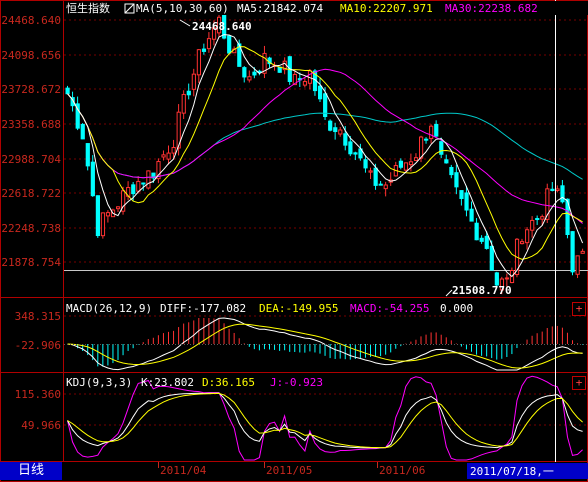 The width and height of the screenshot is (588, 482). Describe the element at coordinates (38, 331) in the screenshot. I see `macd-axis: 348.315 -22.906` at that location.